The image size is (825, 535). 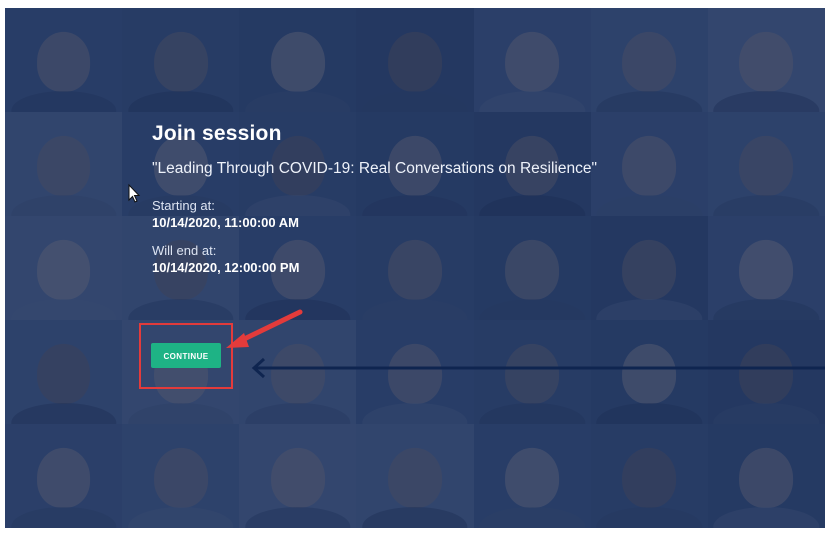 What do you see at coordinates (184, 250) in the screenshot?
I see `end-label: Will end at:` at bounding box center [184, 250].